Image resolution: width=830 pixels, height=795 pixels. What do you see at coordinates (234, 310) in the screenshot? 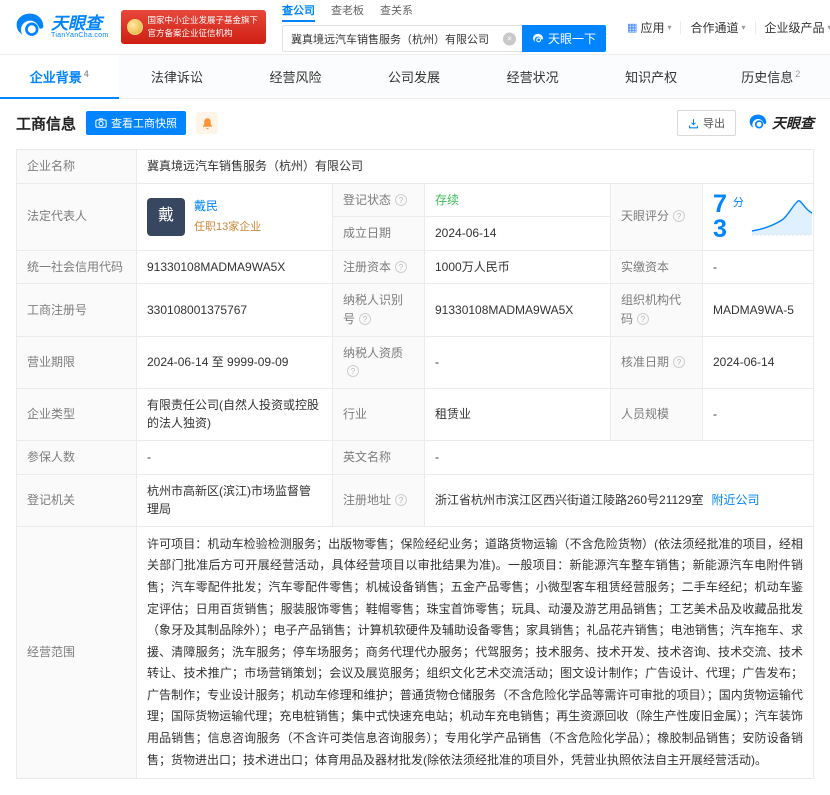
I see `reg-number-value: 330108001375767` at bounding box center [234, 310].